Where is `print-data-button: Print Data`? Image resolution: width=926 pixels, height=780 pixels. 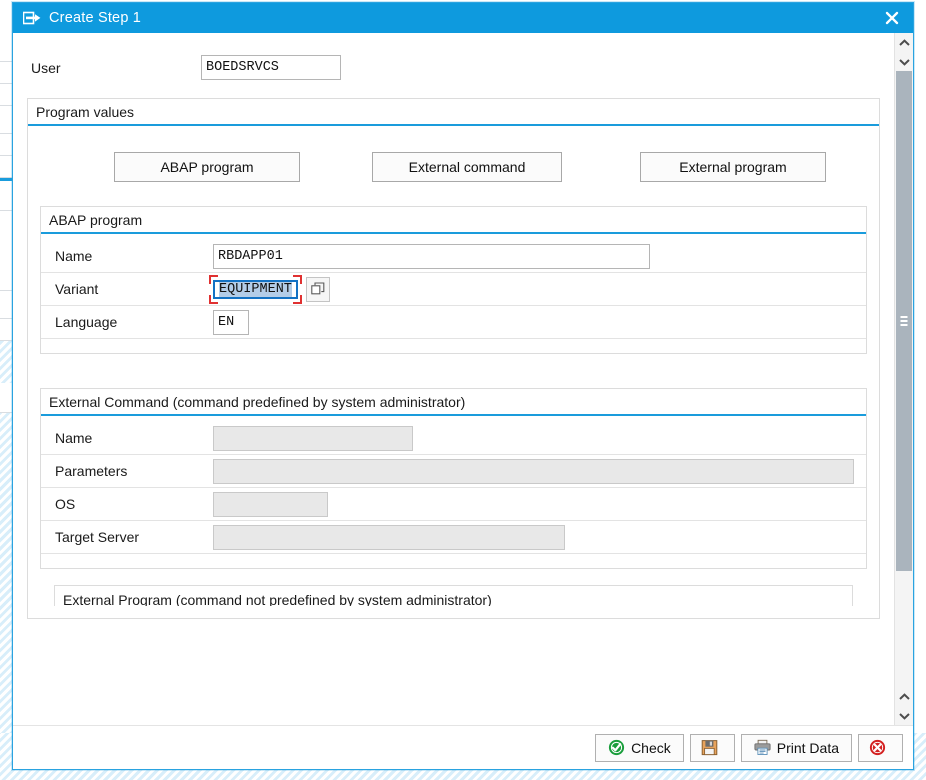
print-data-button: Print Data is located at coordinates (796, 747).